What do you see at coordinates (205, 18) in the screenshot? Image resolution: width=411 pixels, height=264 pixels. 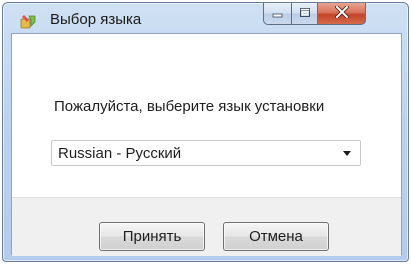 I see `title-bar: Выбор языка` at bounding box center [205, 18].